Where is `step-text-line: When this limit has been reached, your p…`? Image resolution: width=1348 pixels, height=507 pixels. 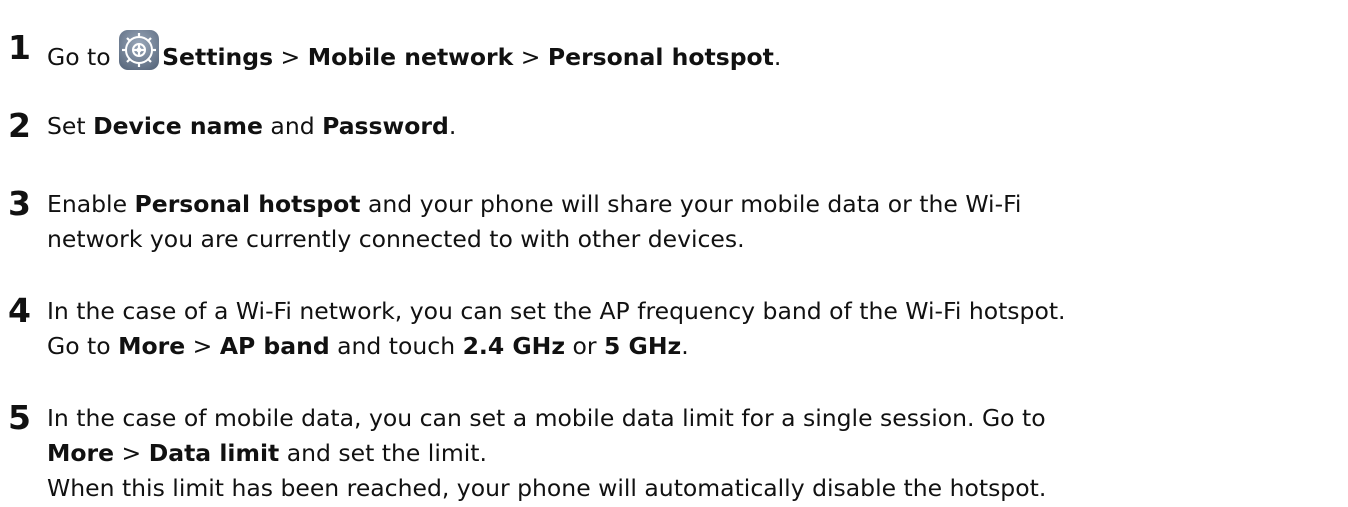
step-text-line: When this limit has been reached, your p… is located at coordinates (546, 488).